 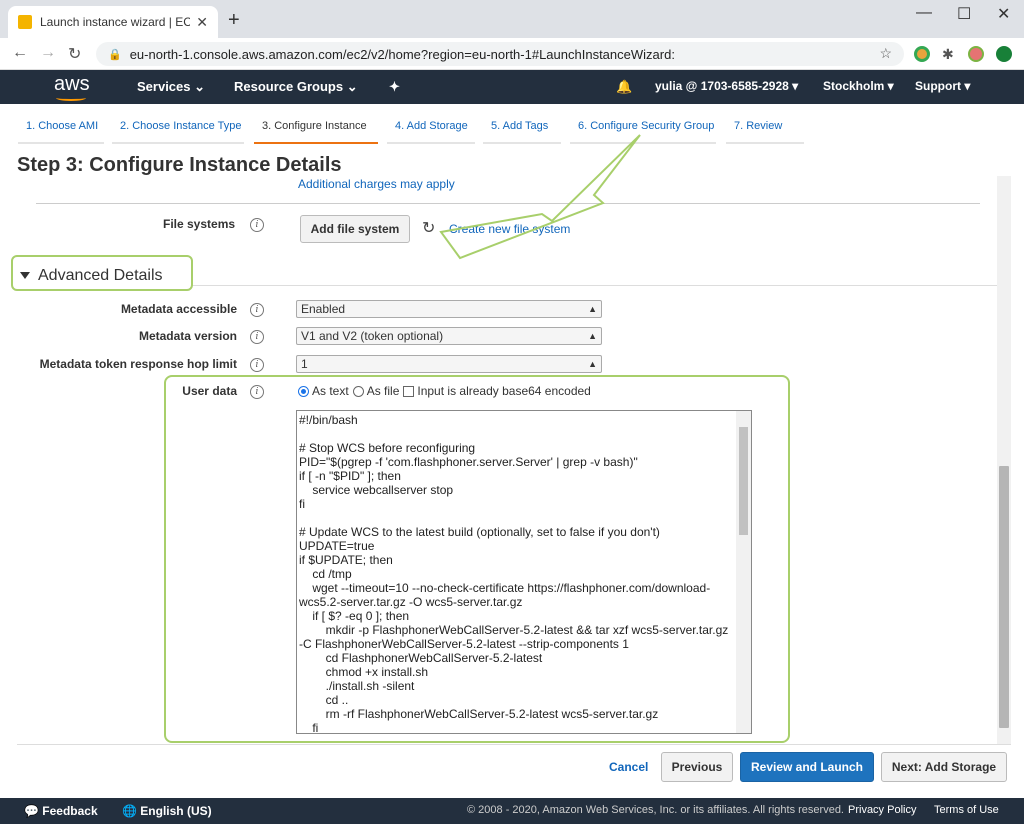 I want to click on add-file-system-button: Add file system, so click(x=355, y=229).